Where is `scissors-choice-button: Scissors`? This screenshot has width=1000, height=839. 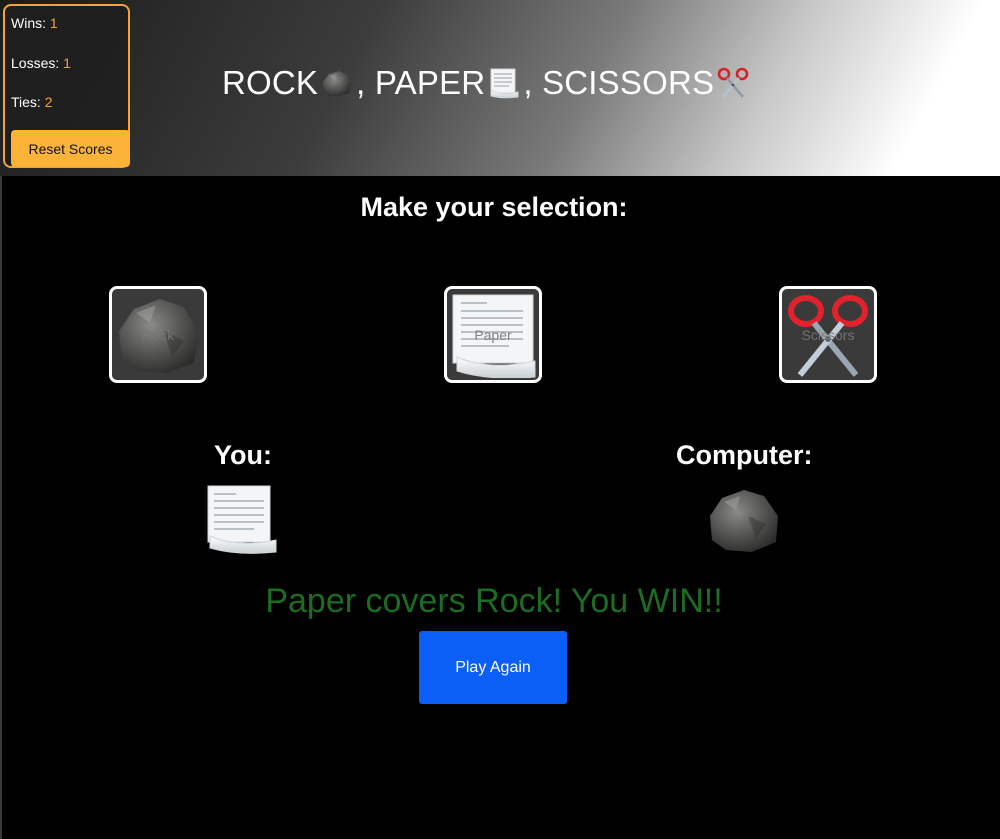 scissors-choice-button: Scissors is located at coordinates (828, 334).